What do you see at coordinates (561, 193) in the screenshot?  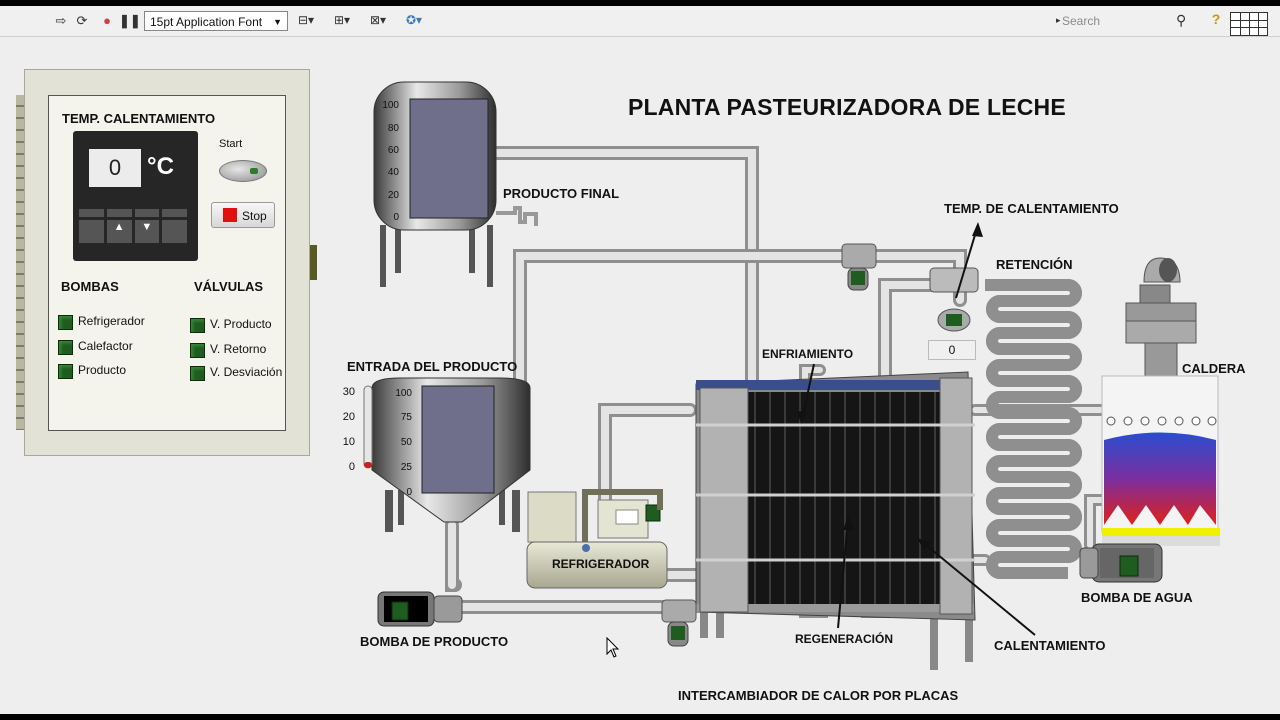 I see `label-producto-final: PRODUCTO FINAL` at bounding box center [561, 193].